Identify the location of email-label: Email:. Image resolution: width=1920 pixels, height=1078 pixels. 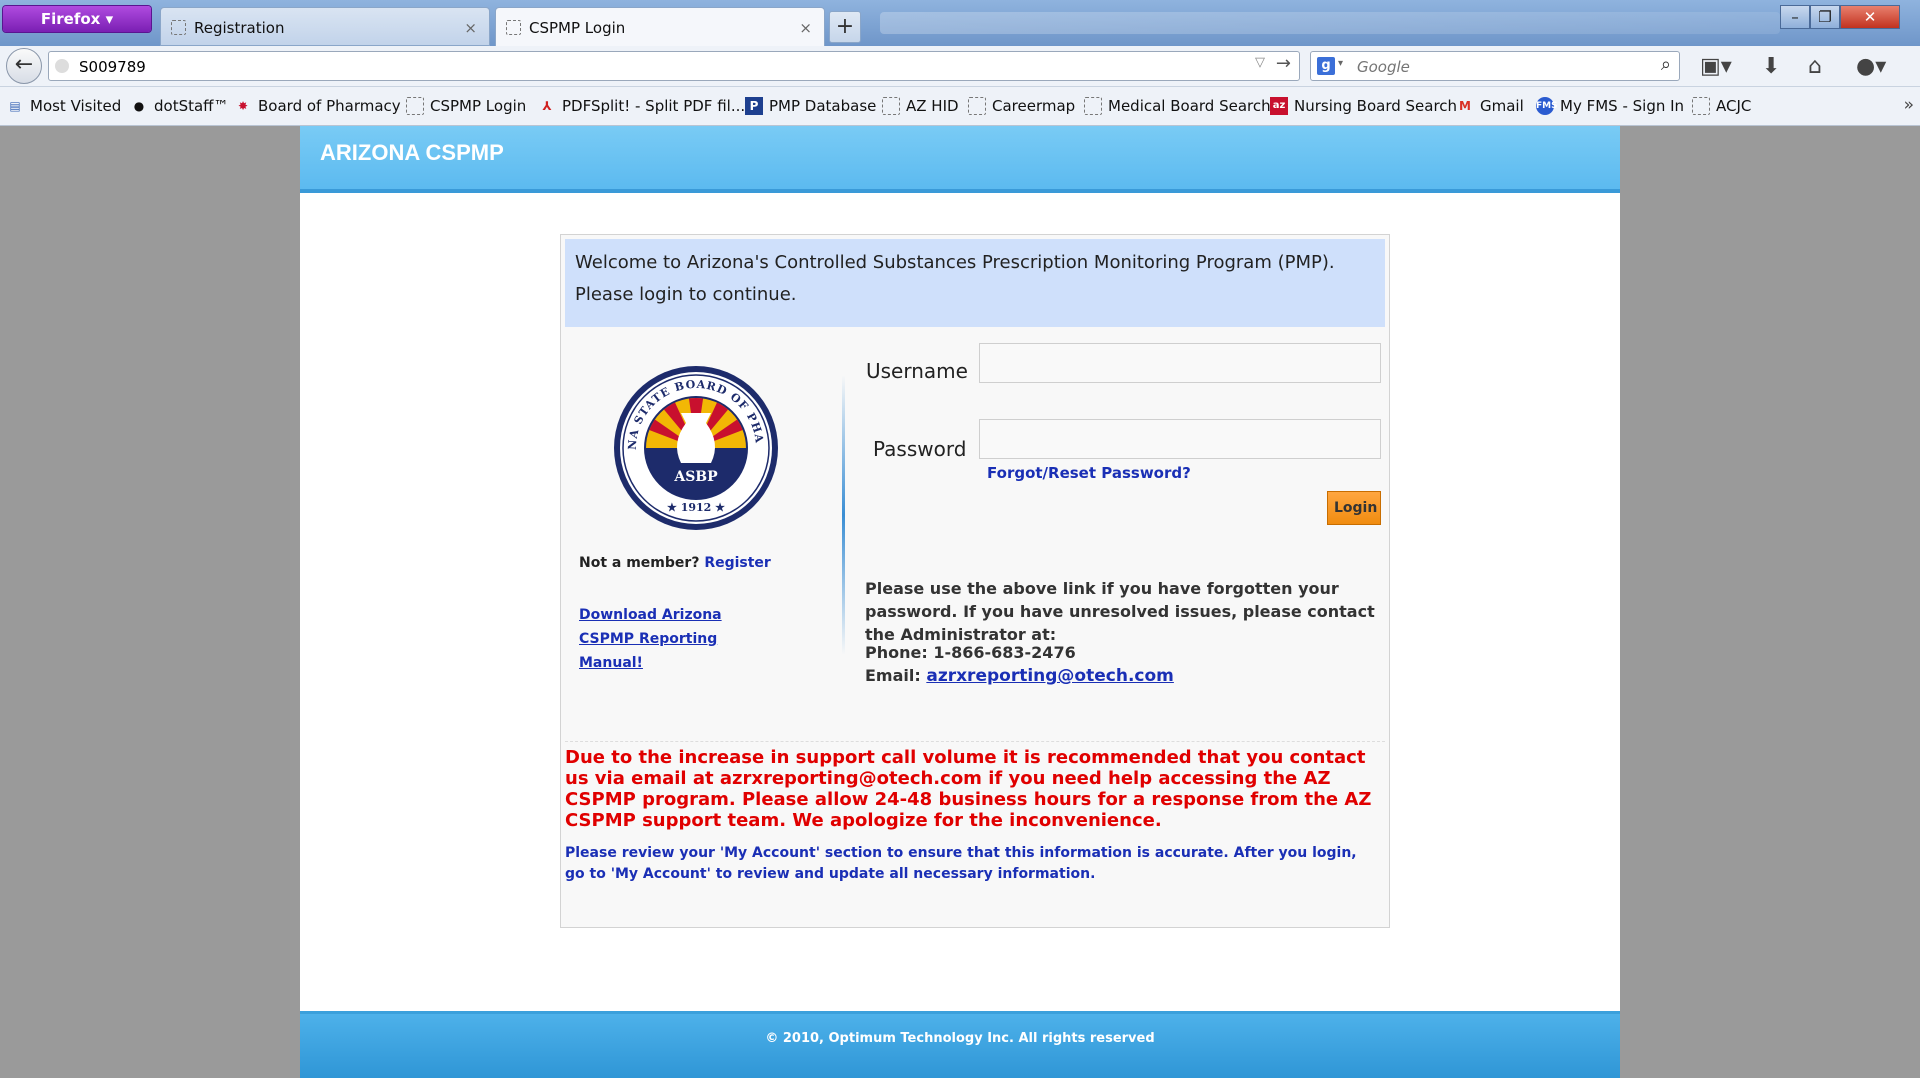
(893, 675).